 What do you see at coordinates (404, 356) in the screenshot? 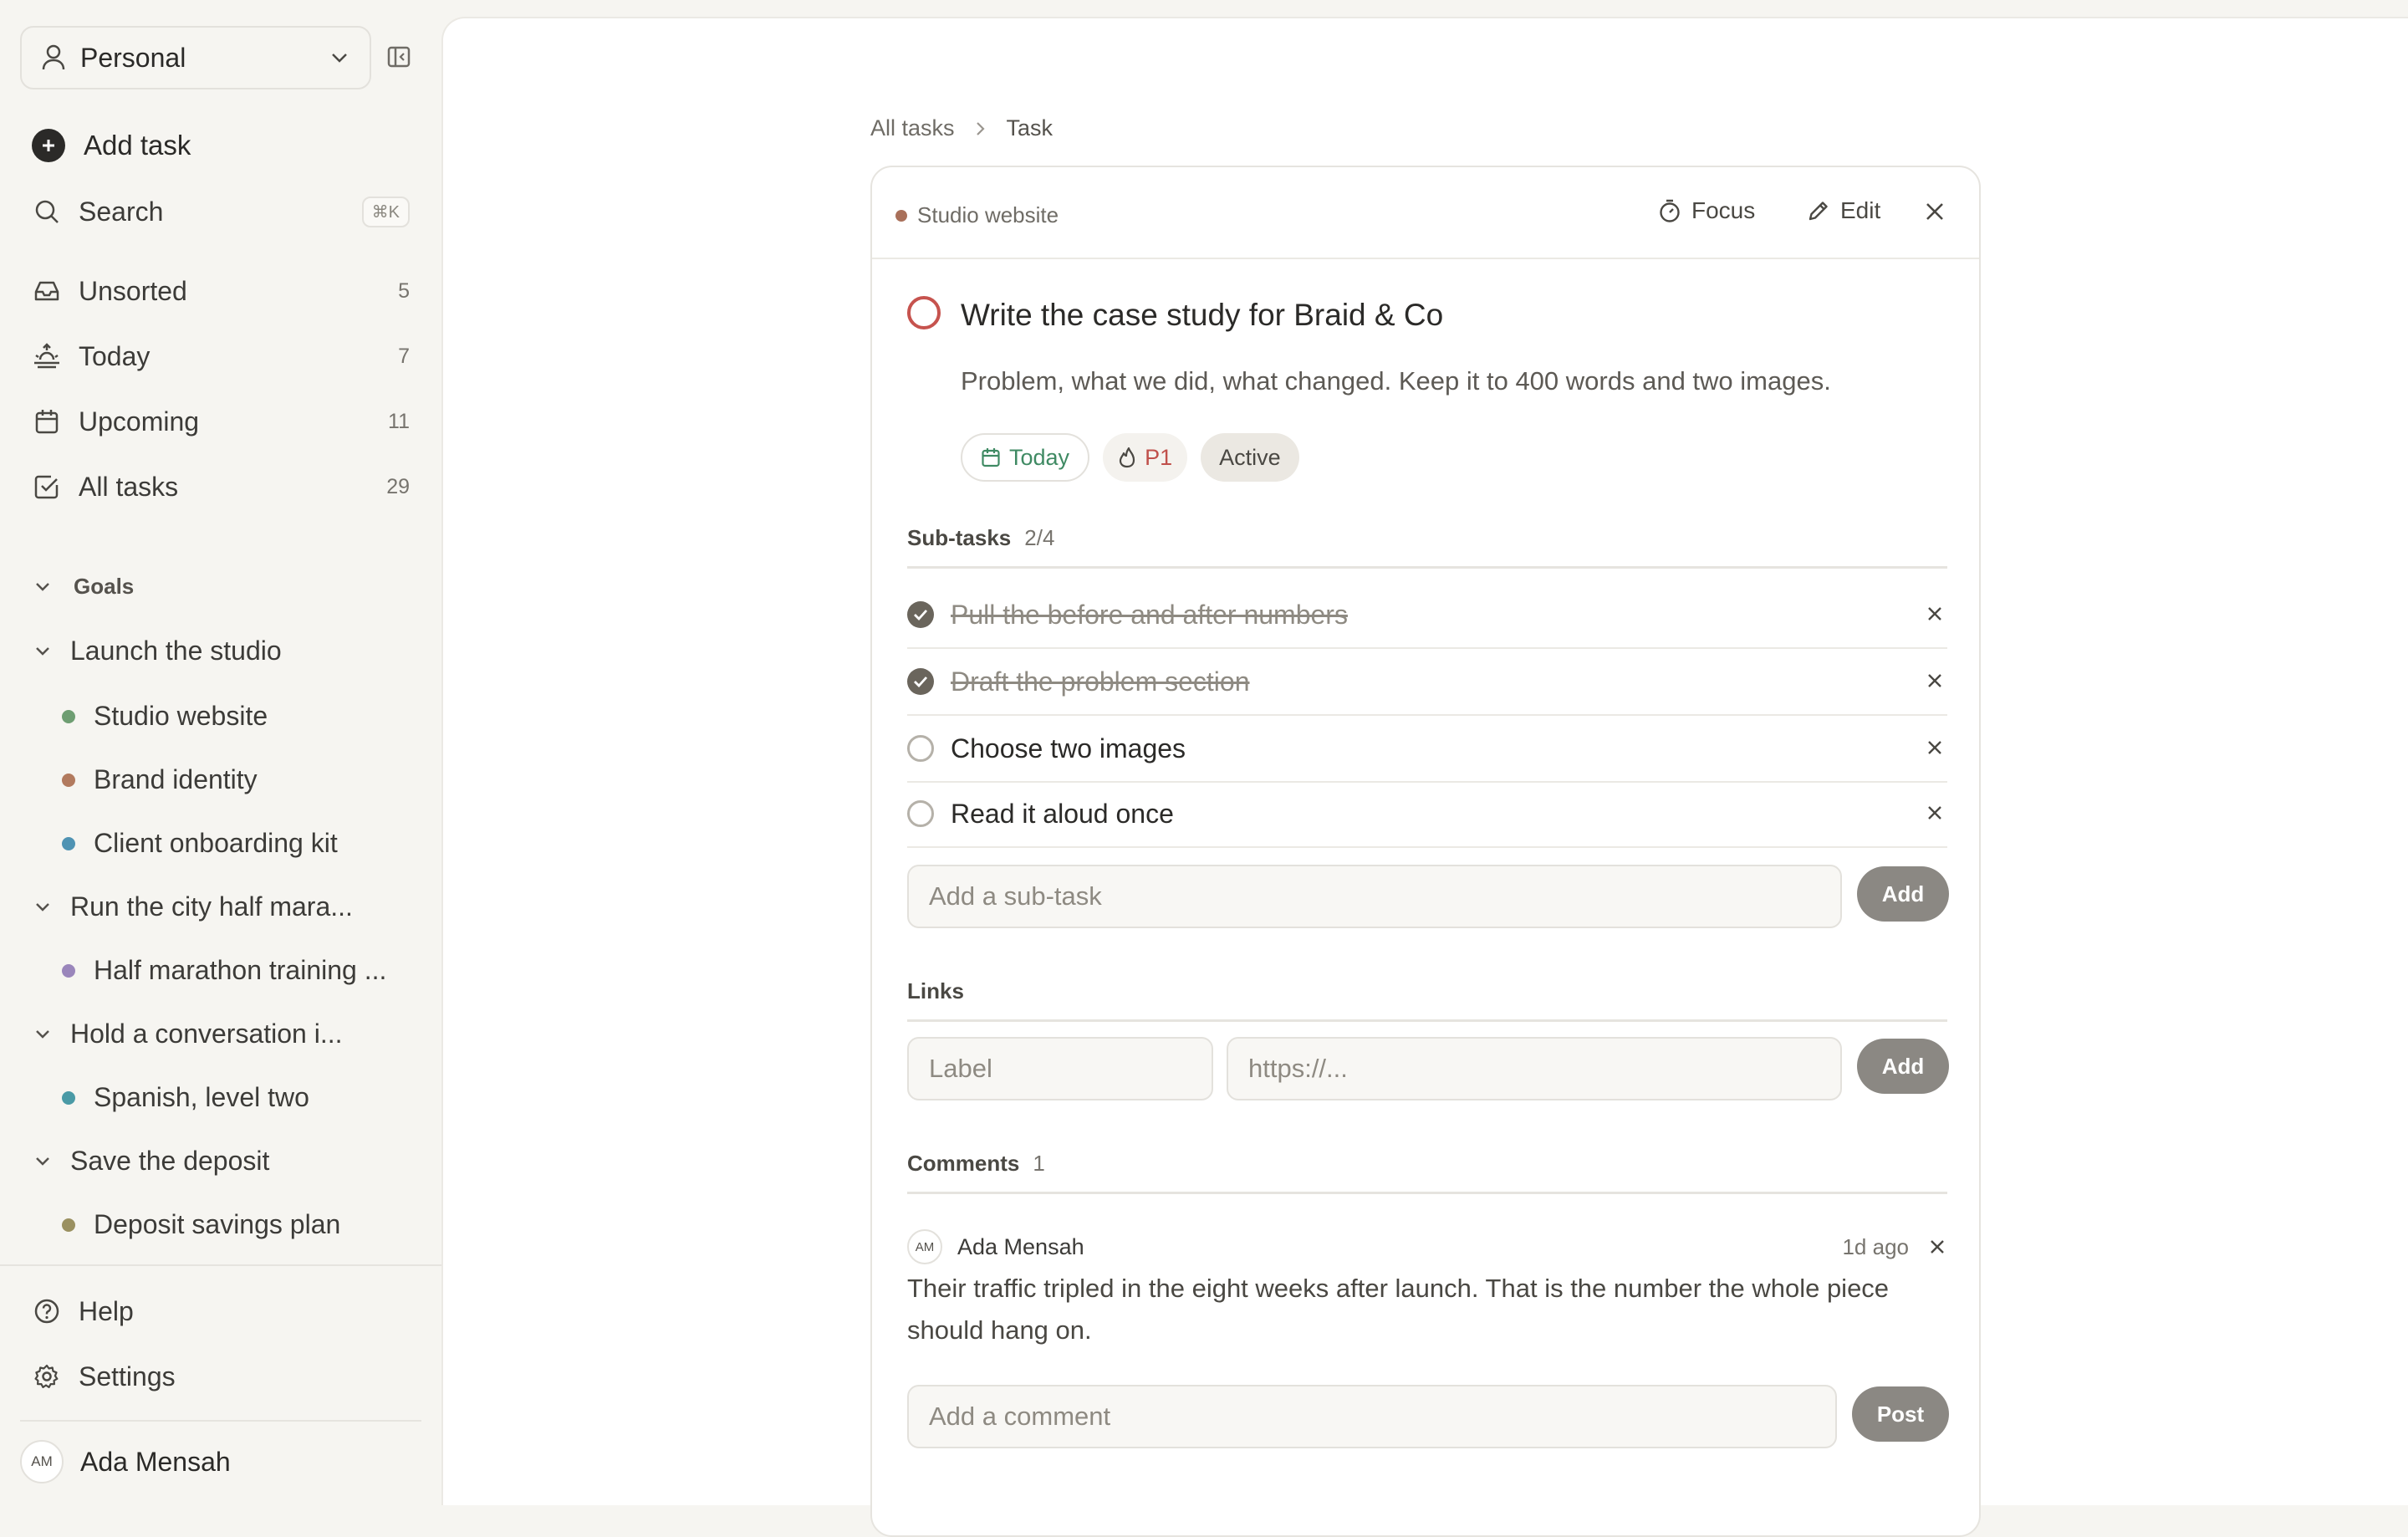
I see `nav-count: 7` at bounding box center [404, 356].